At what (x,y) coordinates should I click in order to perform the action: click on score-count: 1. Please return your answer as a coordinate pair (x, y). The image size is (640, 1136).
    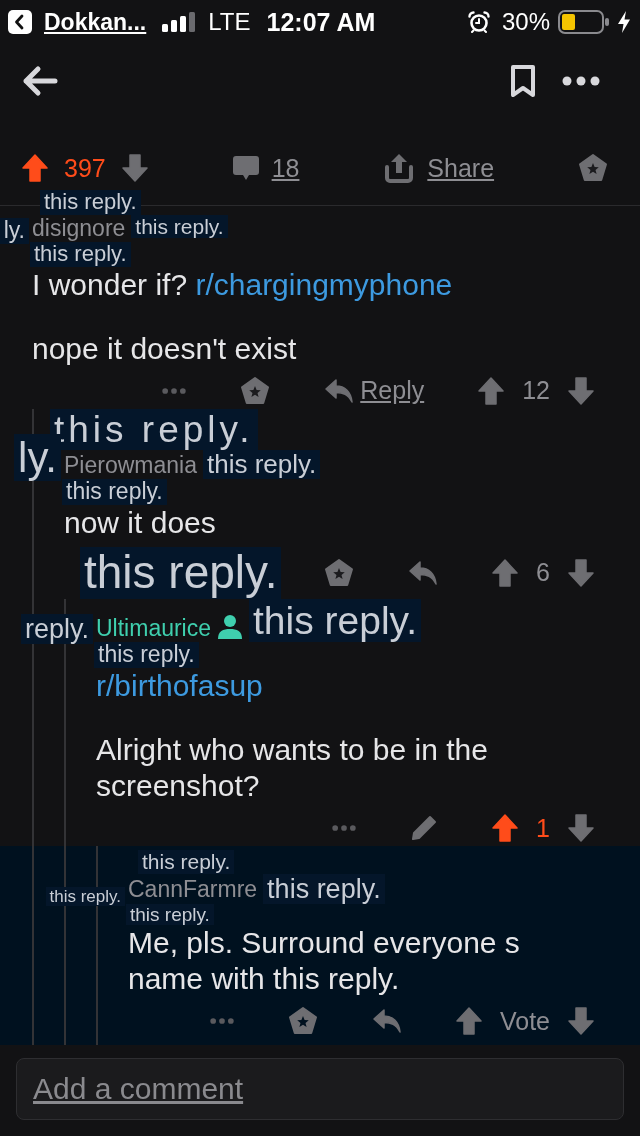
    Looking at the image, I should click on (543, 828).